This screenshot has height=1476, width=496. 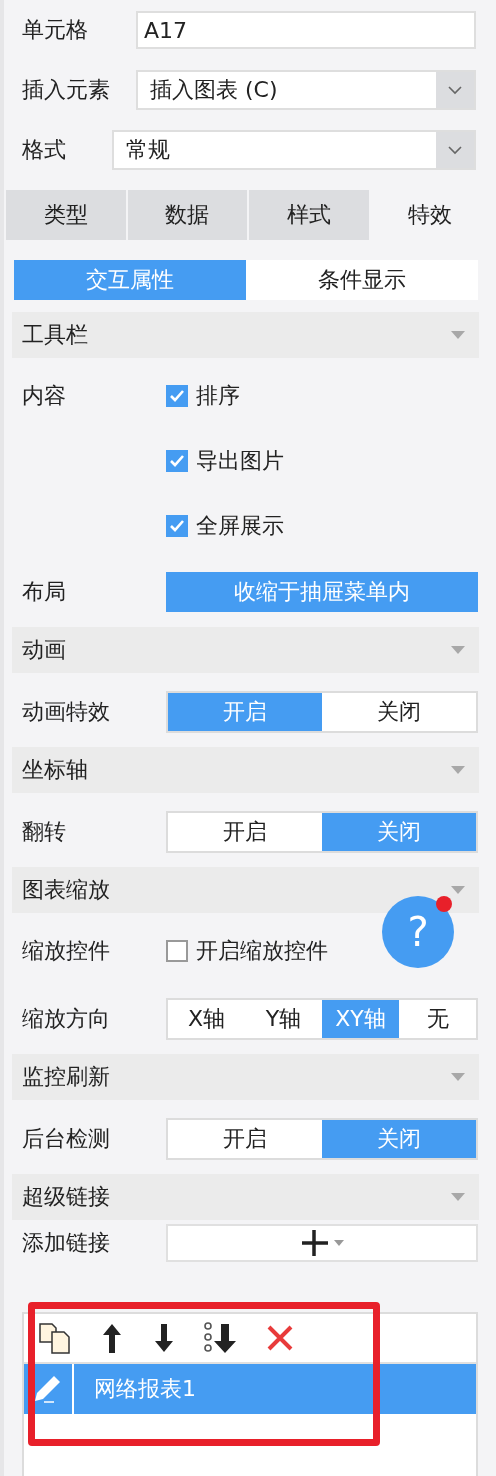 I want to click on section-header: 图表缩放, so click(x=245, y=890).